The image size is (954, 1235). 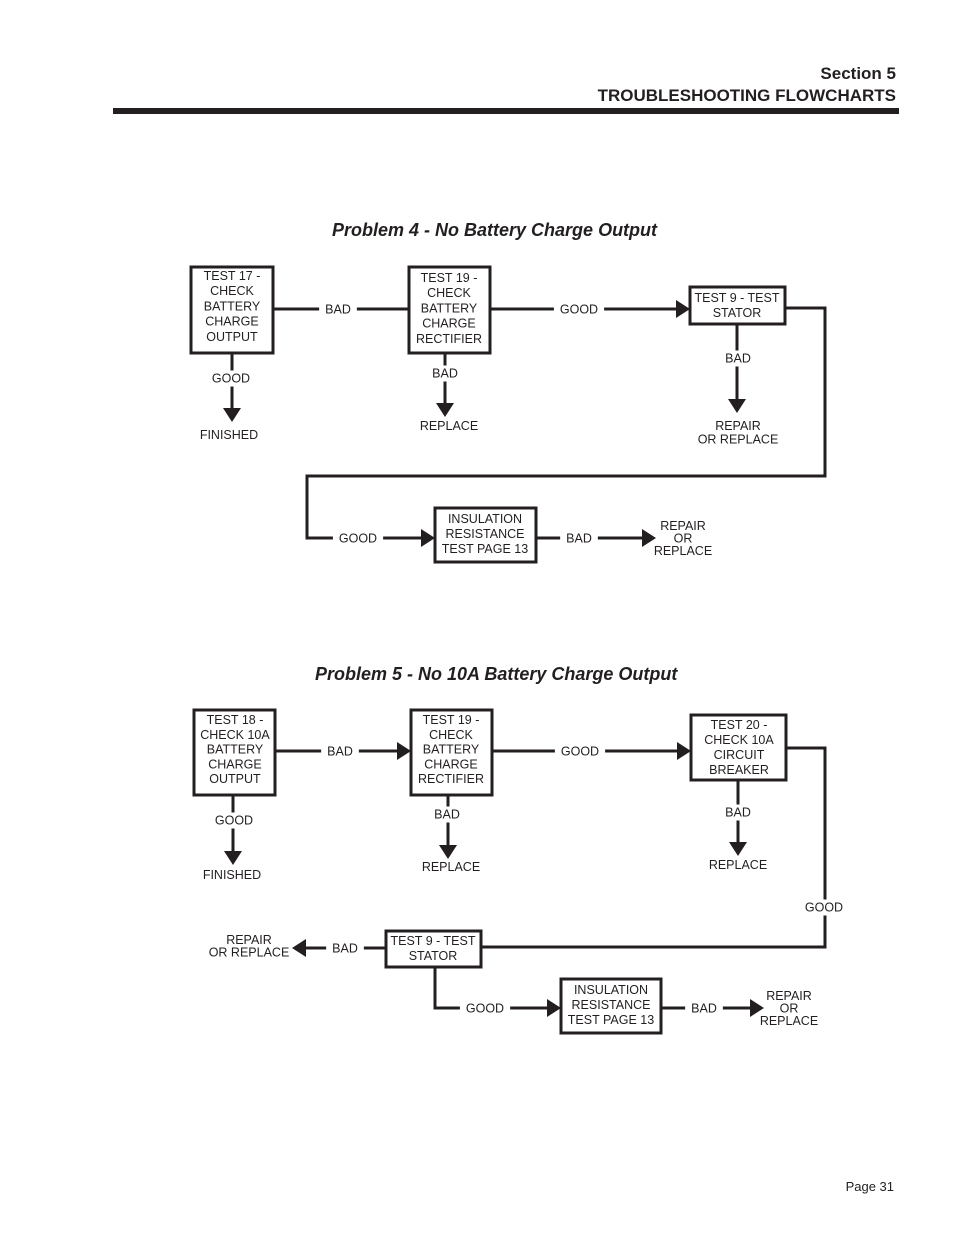 What do you see at coordinates (580, 752) in the screenshot?
I see `p5-label-test19-good: GOOD` at bounding box center [580, 752].